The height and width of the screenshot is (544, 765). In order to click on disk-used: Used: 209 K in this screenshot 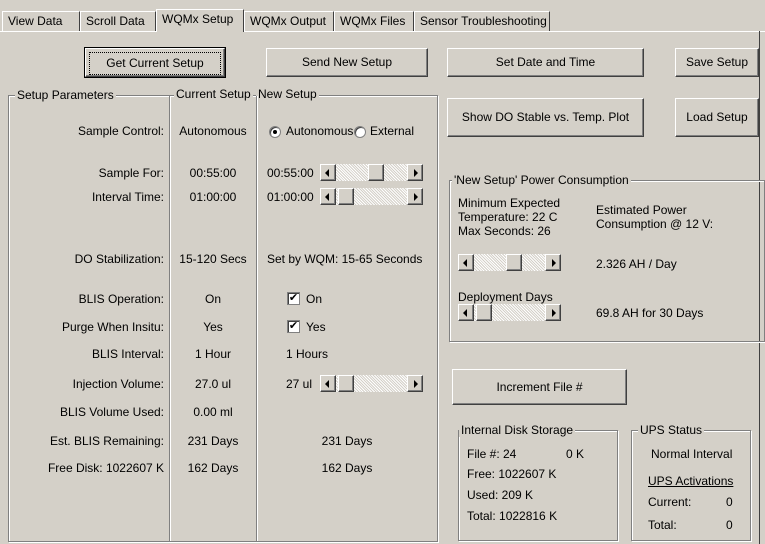, I will do `click(500, 495)`.